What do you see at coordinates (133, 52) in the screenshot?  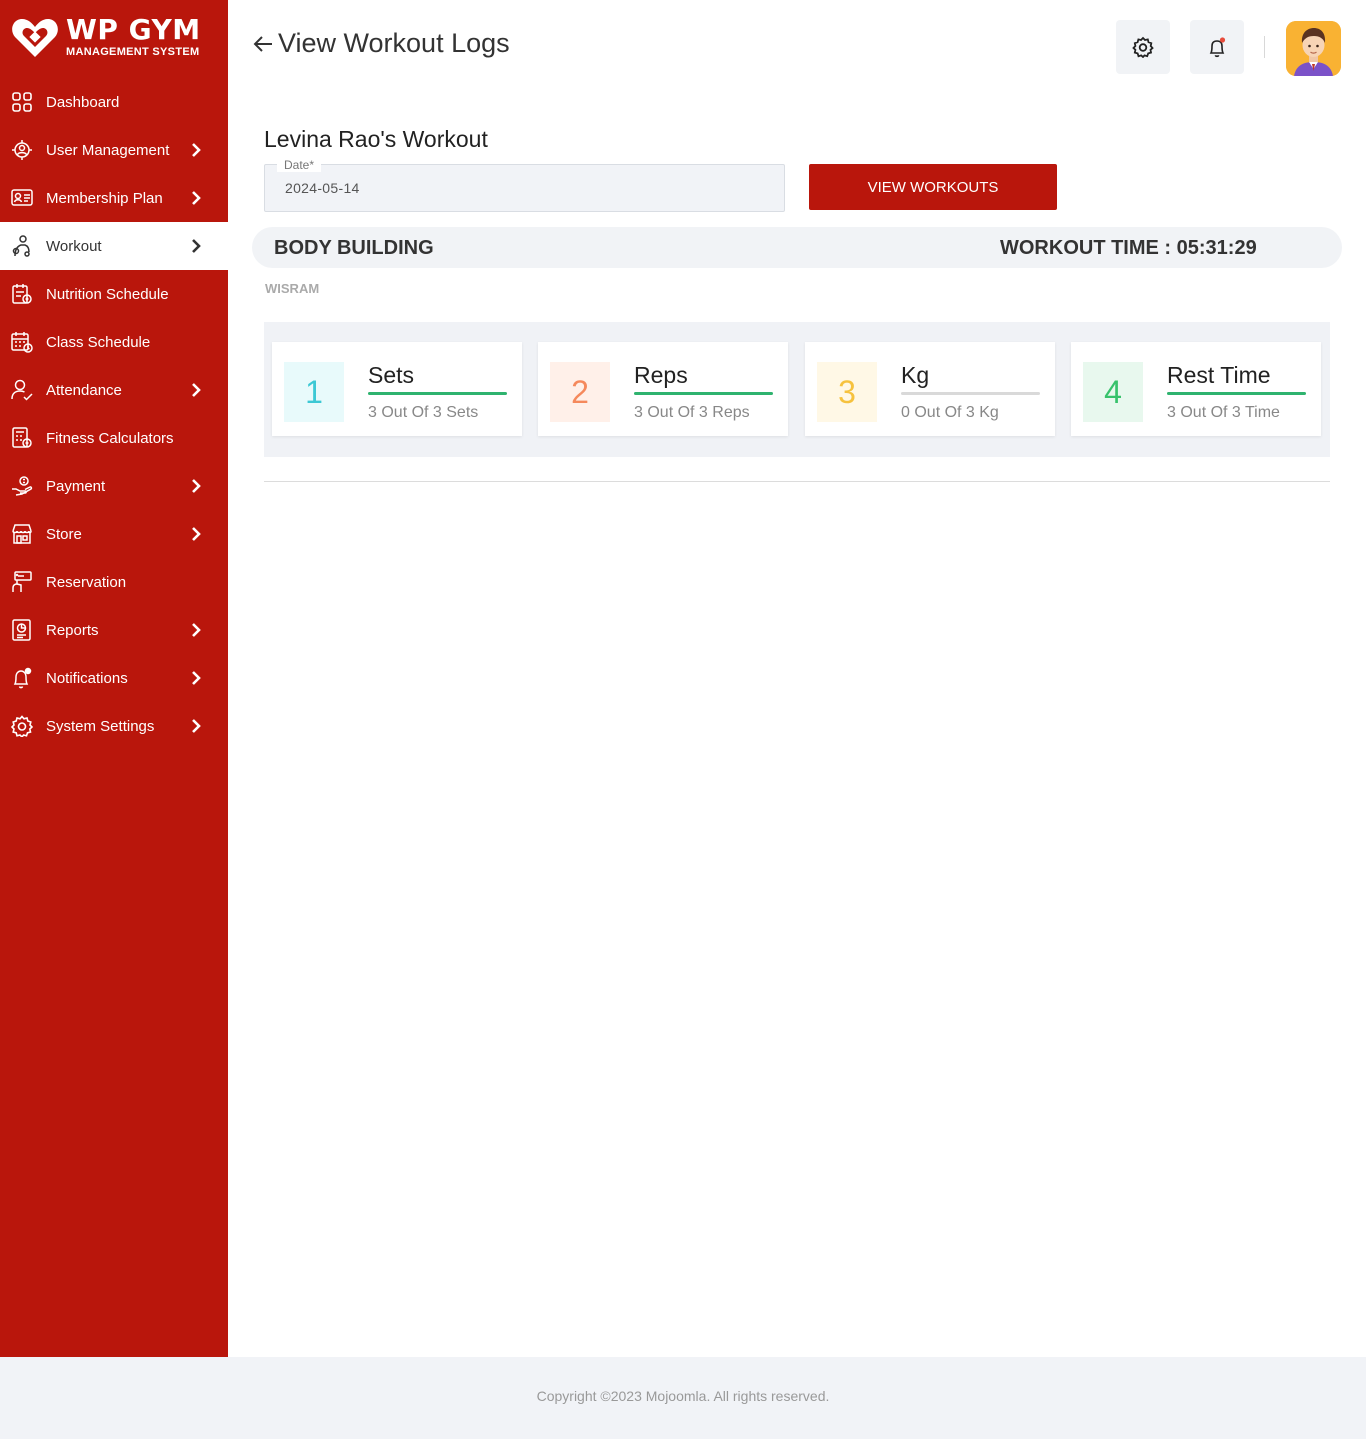 I see `brand-subtitle: MANAGEMENT SYSTEM` at bounding box center [133, 52].